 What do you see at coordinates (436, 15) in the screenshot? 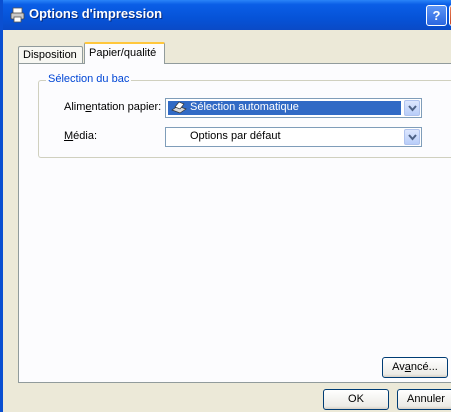
I see `help-button: ?` at bounding box center [436, 15].